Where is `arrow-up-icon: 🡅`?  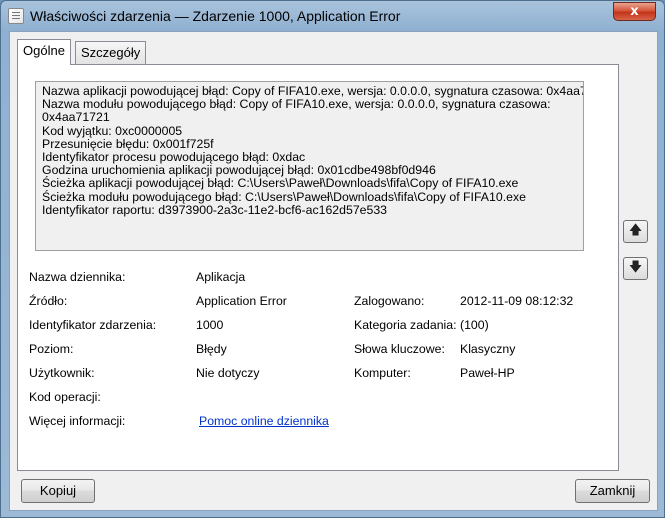
arrow-up-icon: 🡅 is located at coordinates (635, 230).